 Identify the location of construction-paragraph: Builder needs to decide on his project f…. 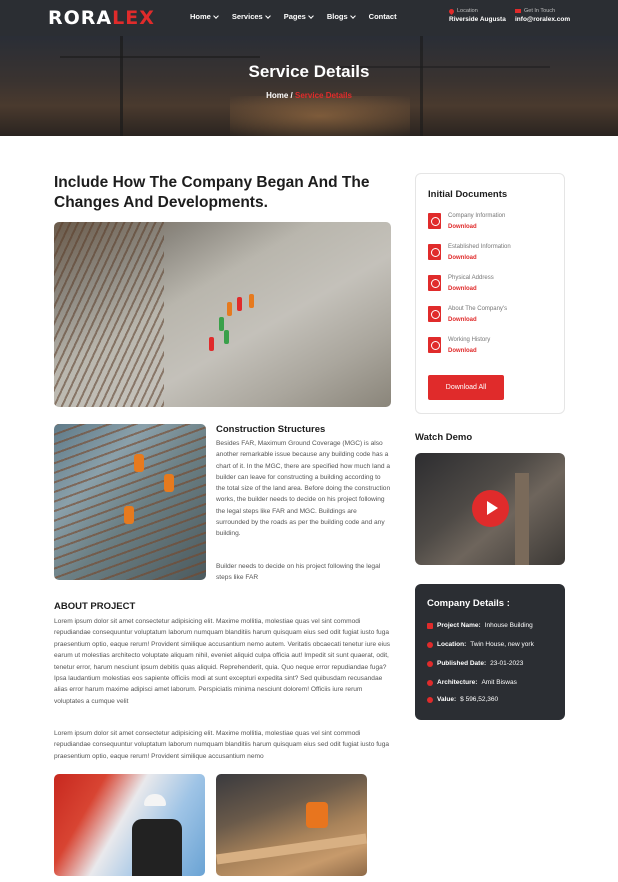
(298, 572).